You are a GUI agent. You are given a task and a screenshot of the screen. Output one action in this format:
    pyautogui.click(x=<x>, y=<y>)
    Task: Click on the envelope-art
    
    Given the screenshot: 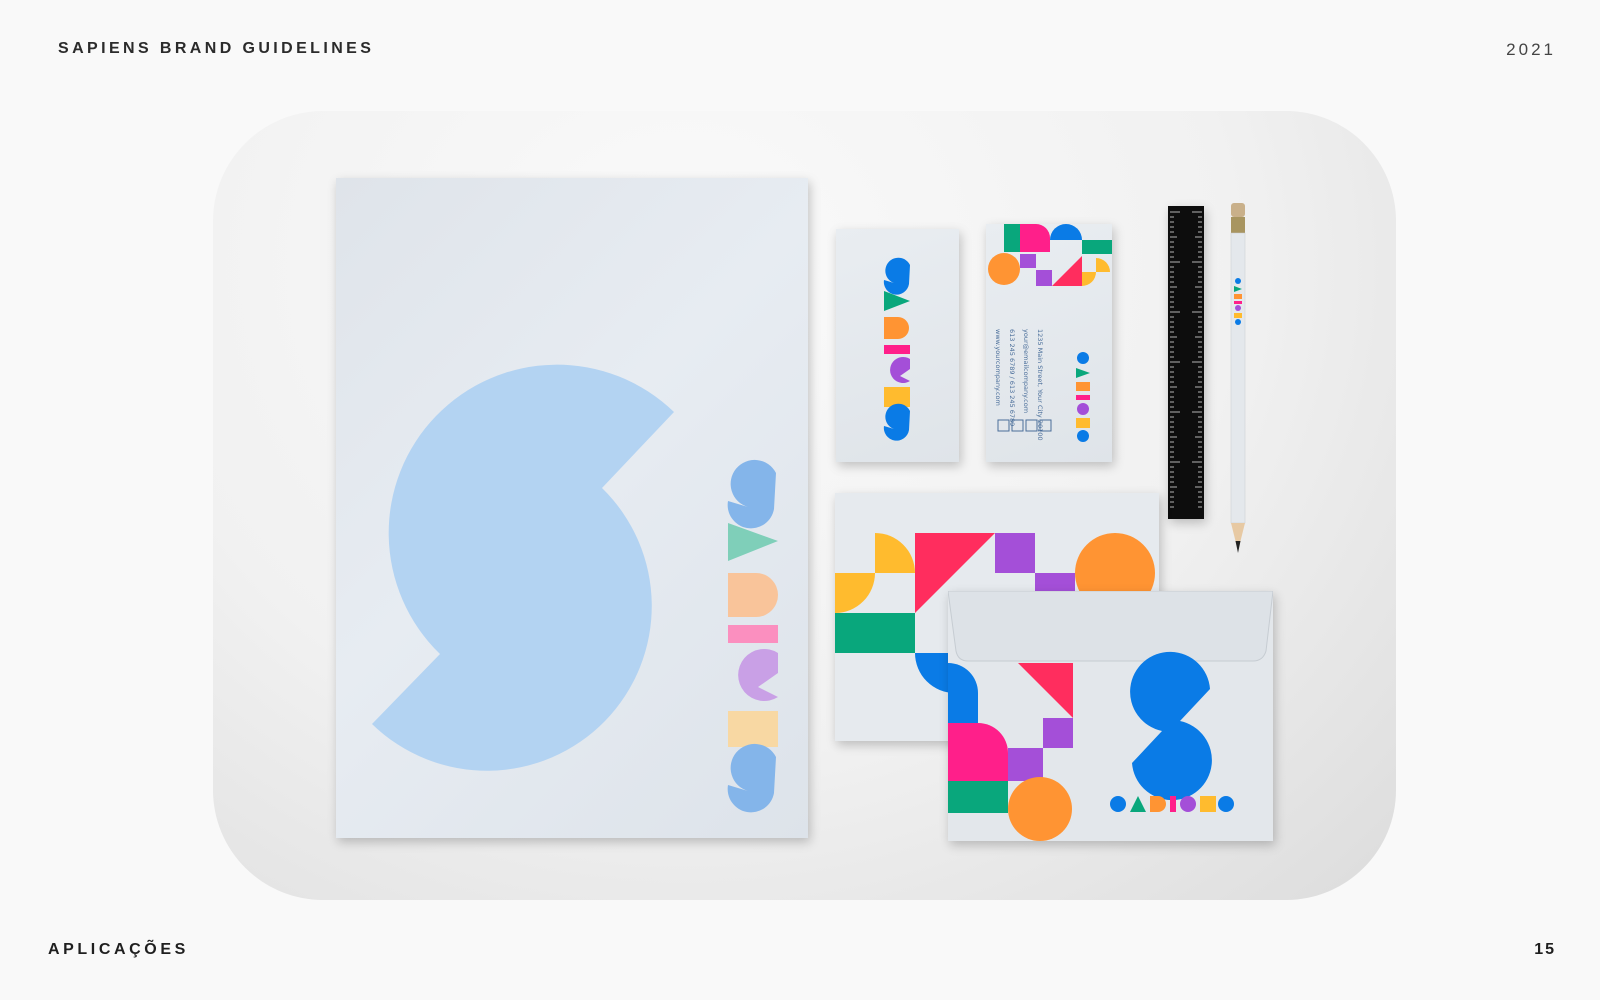 What is the action you would take?
    pyautogui.click(x=1110, y=716)
    